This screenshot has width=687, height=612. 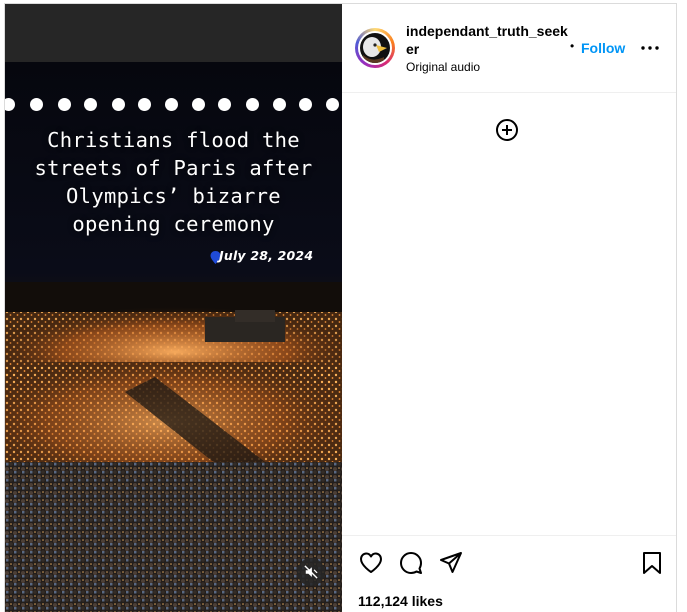 What do you see at coordinates (507, 130) in the screenshot?
I see `add-circle-icon` at bounding box center [507, 130].